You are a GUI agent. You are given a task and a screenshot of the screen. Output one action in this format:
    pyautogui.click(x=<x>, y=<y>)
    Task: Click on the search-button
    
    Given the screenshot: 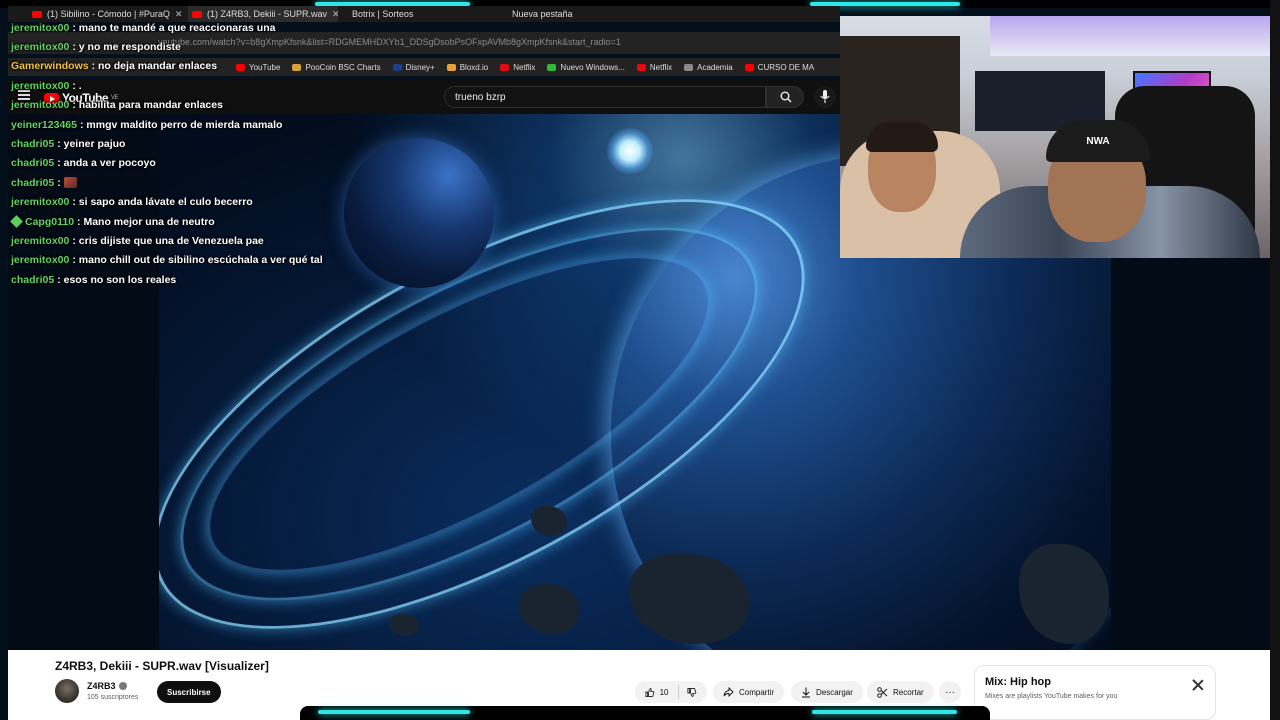 What is the action you would take?
    pyautogui.click(x=785, y=97)
    